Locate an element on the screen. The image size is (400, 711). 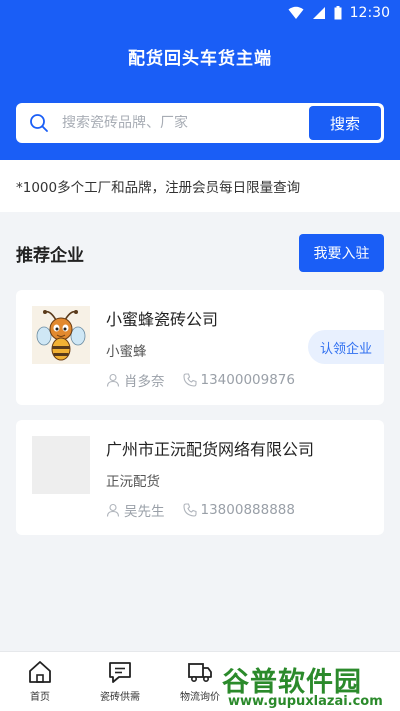
bee-logo-icon is located at coordinates (61, 335).